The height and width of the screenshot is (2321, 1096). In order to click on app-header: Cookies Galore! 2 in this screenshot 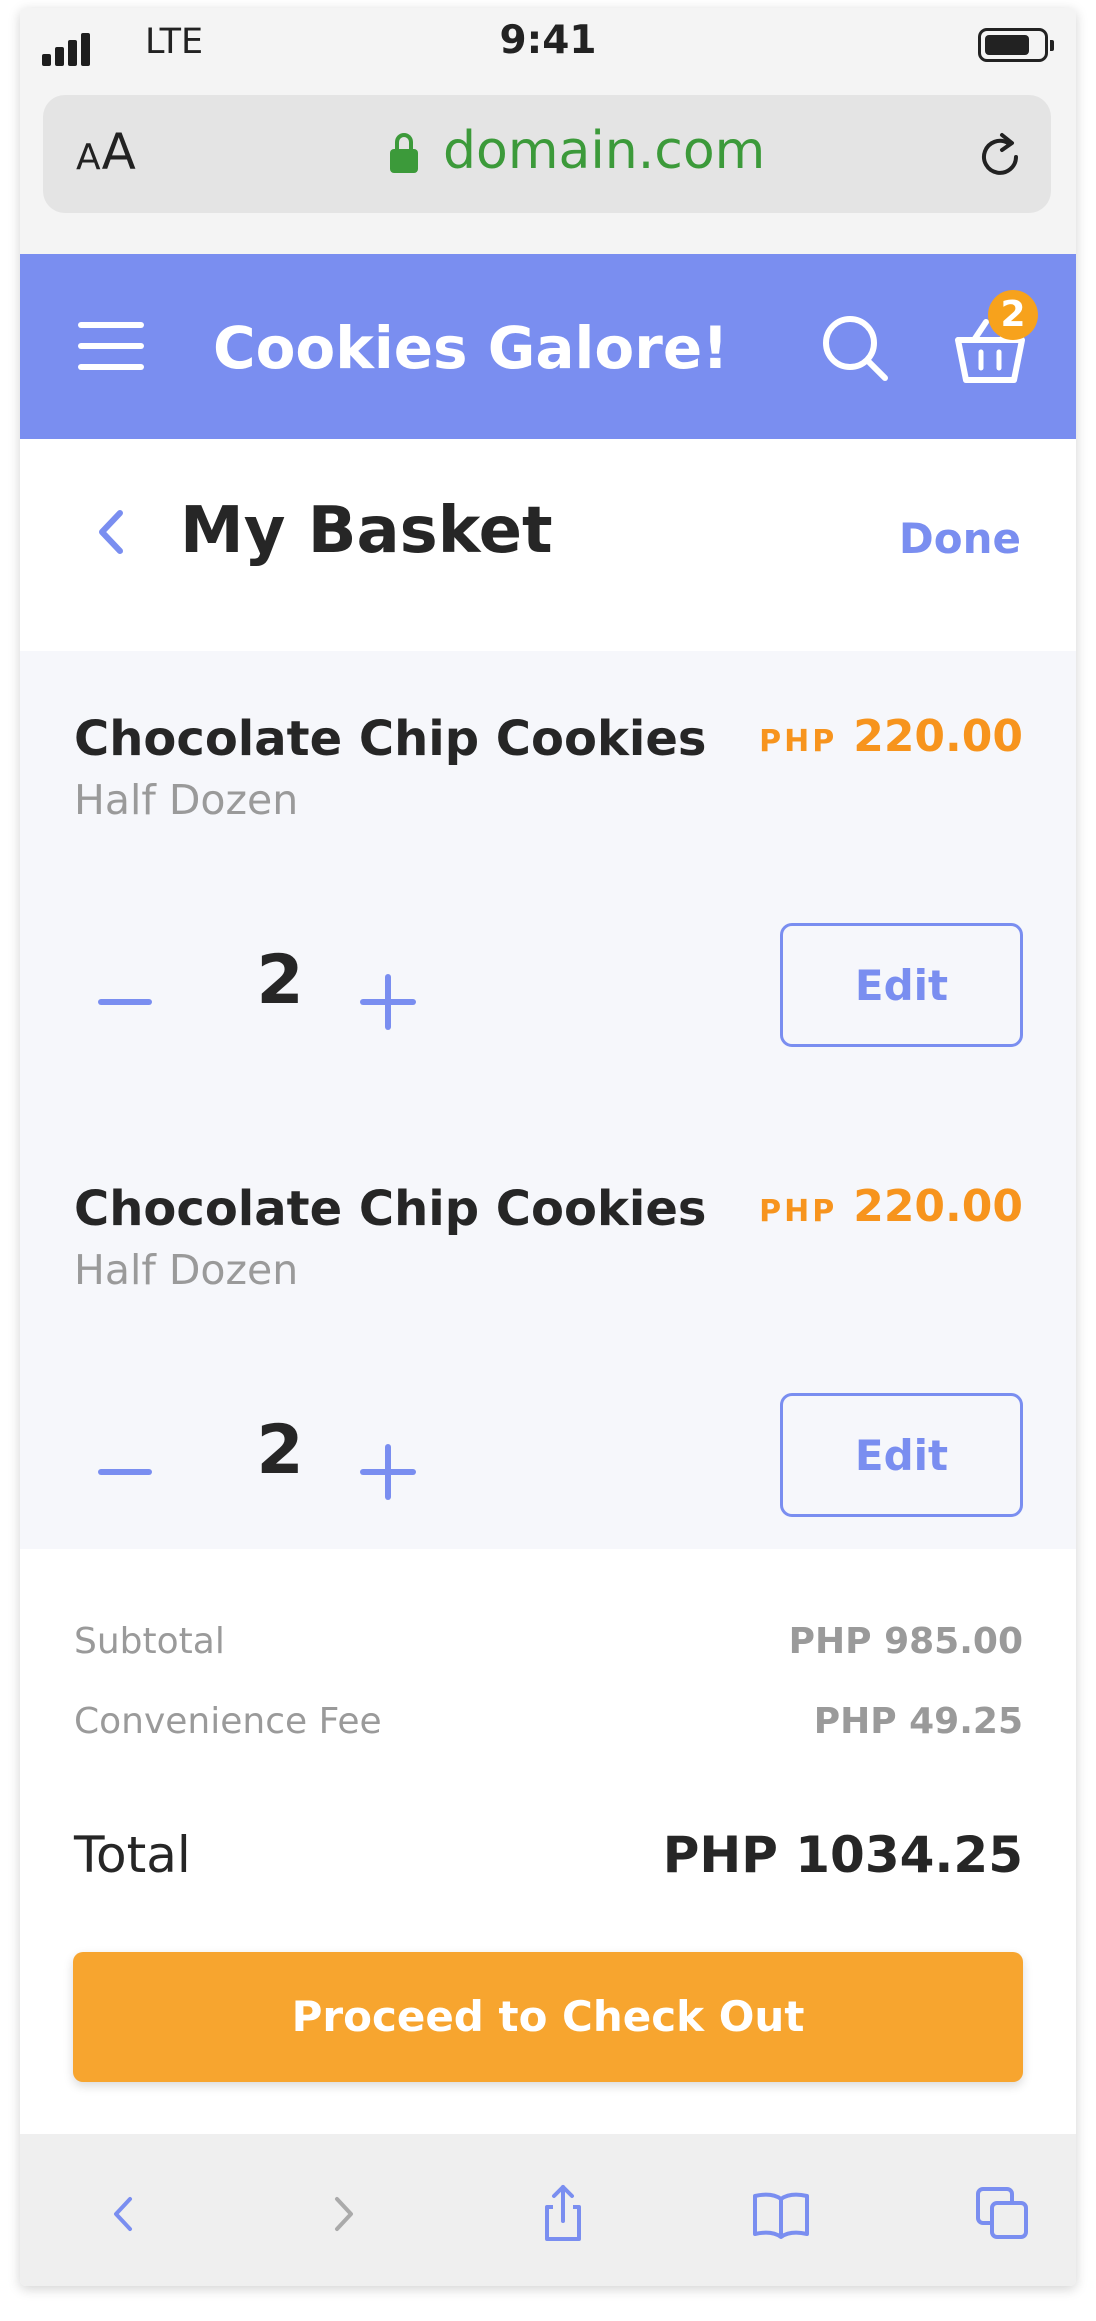, I will do `click(548, 346)`.